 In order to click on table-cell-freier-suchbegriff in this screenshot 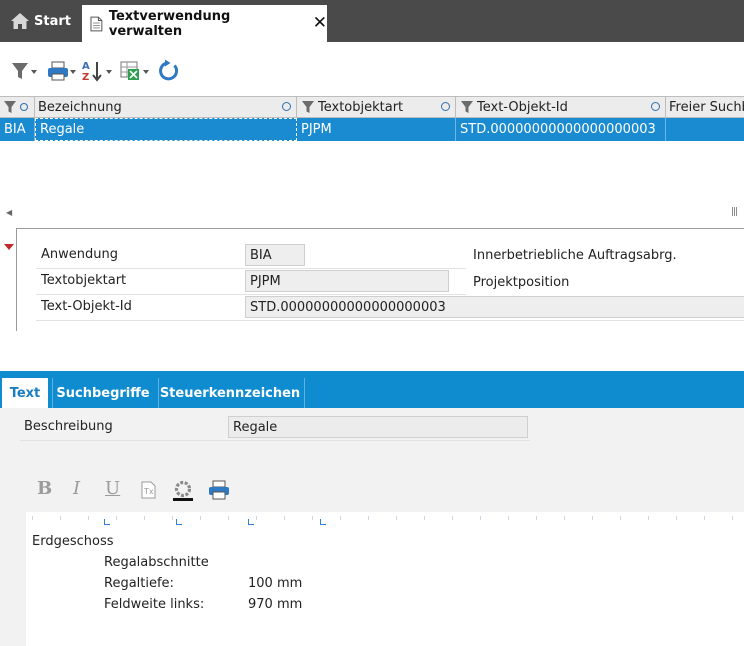, I will do `click(705, 129)`.